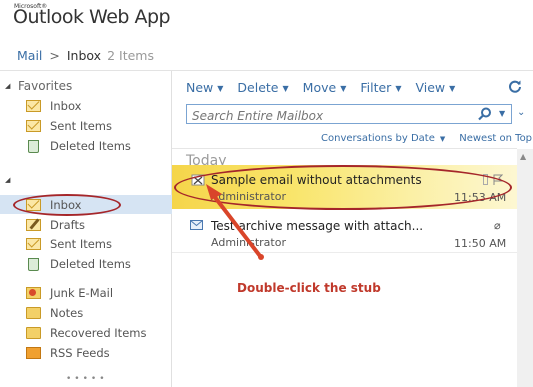  I want to click on search-icon, so click(485, 114).